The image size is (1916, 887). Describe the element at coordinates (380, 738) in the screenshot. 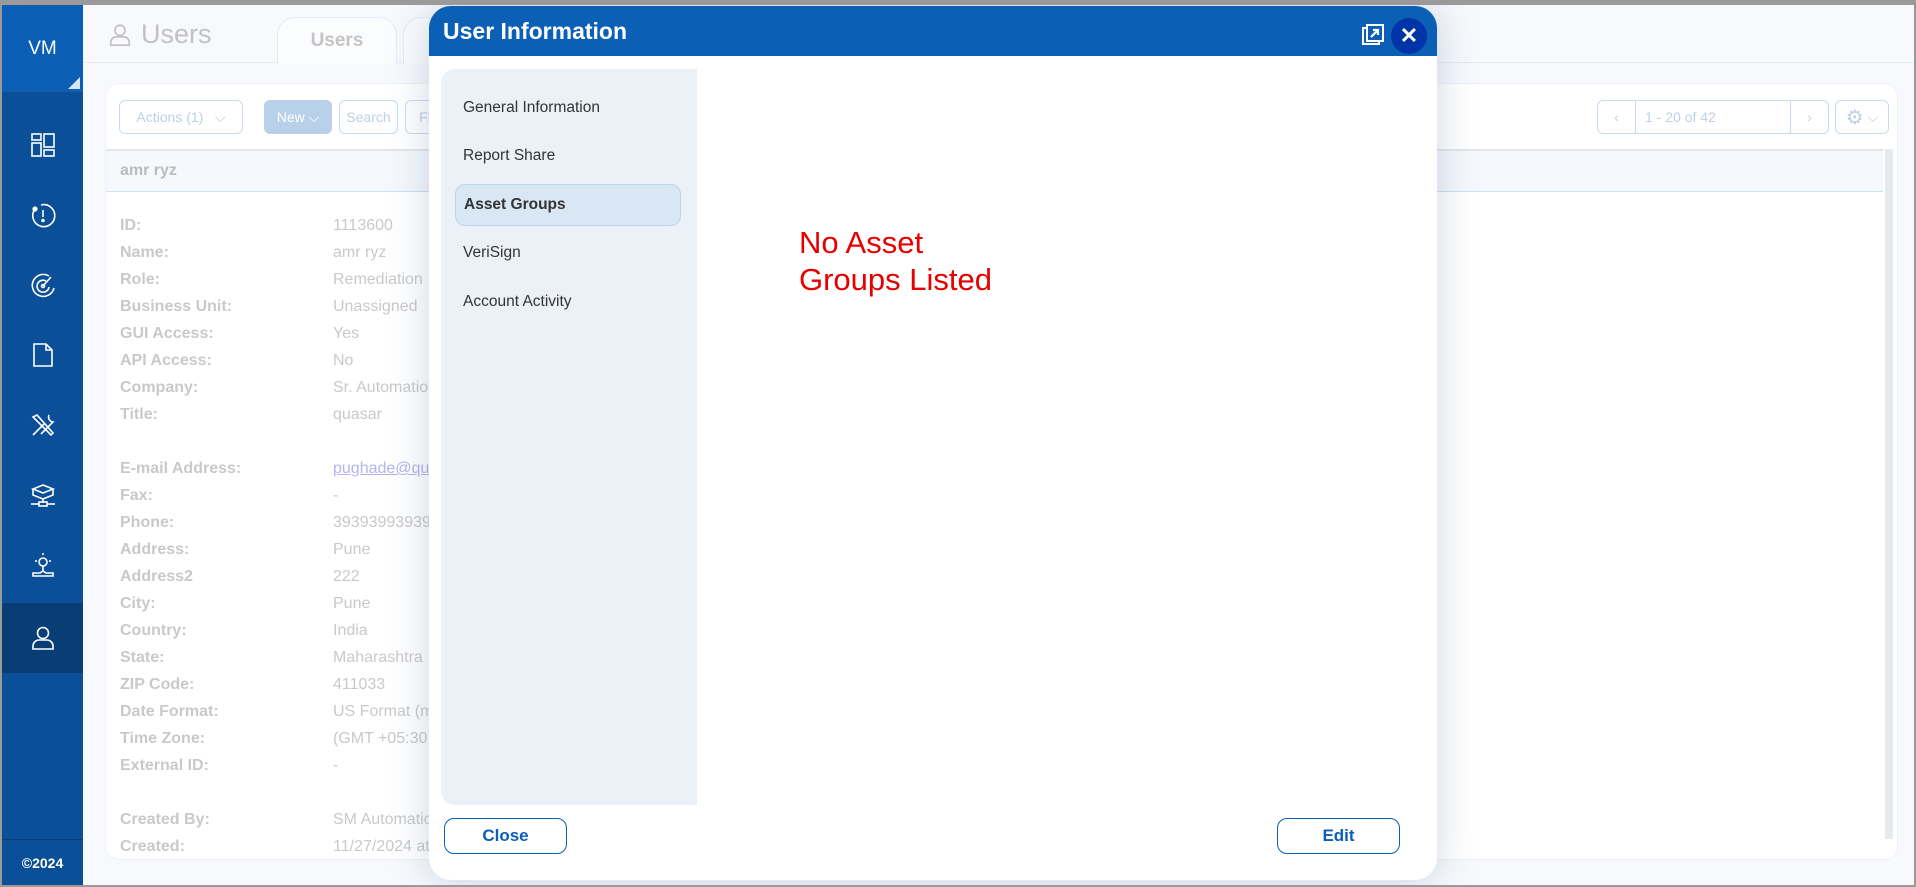

I see `field-value: (GMT +05:30` at that location.